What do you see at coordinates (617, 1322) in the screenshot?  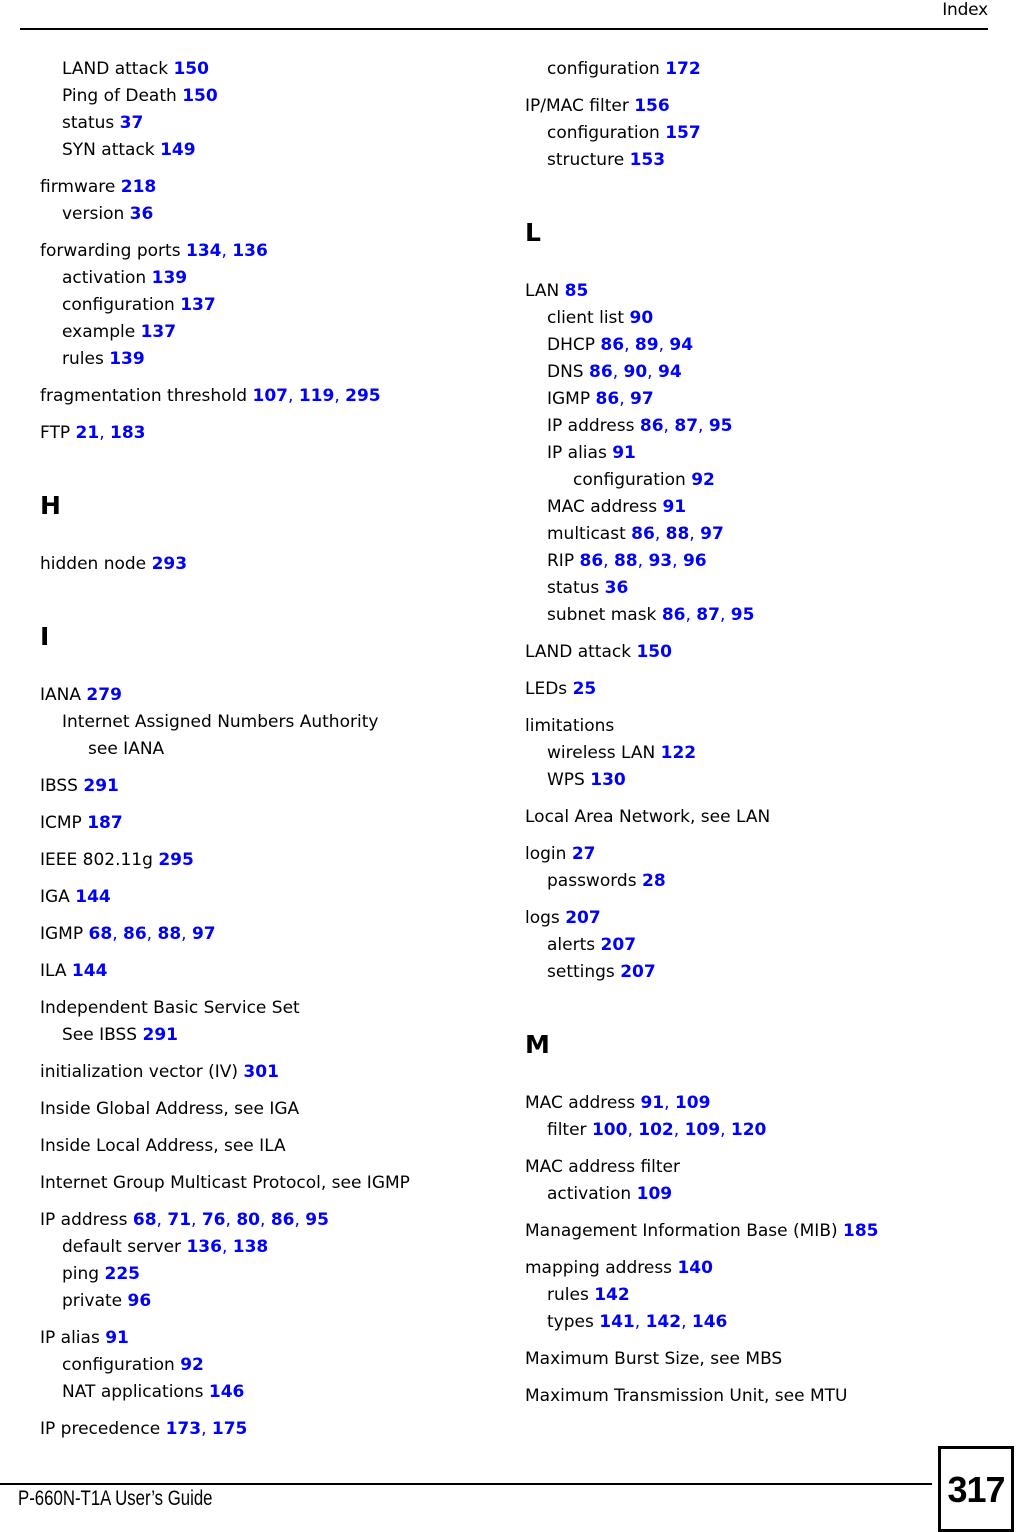 I see `page-reference: 141` at bounding box center [617, 1322].